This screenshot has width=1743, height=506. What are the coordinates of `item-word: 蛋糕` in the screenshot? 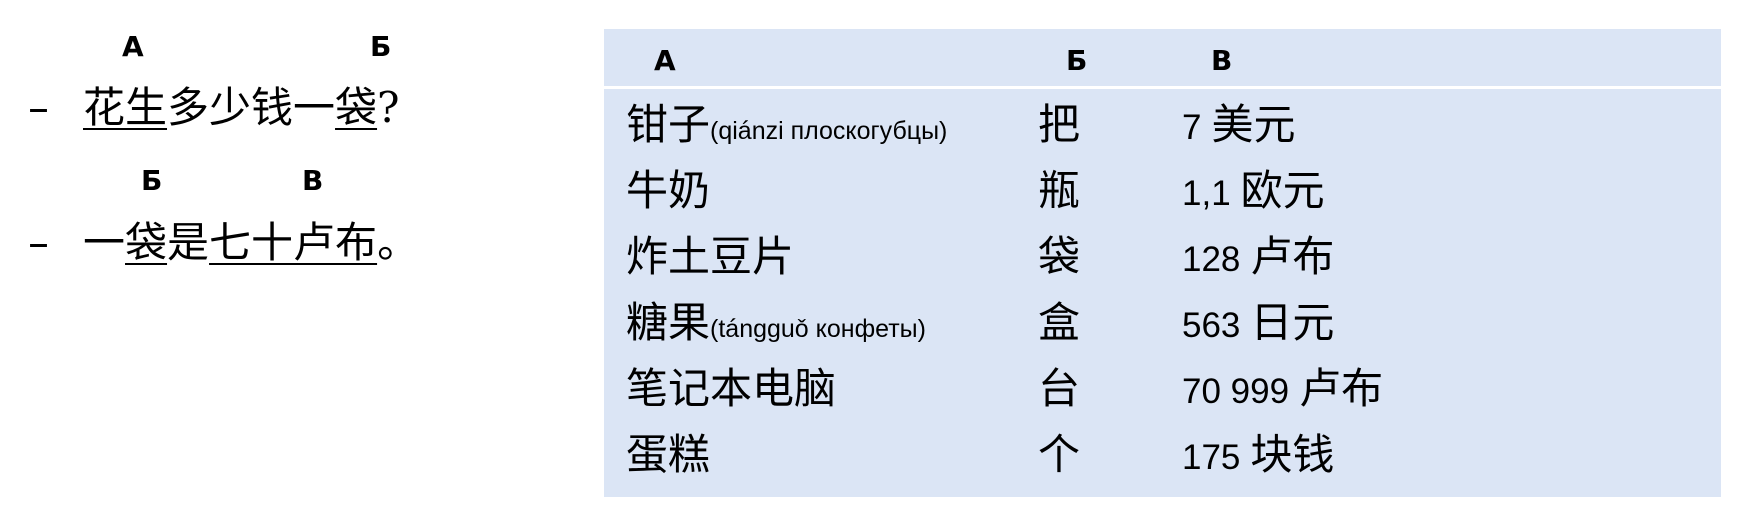 It's located at (668, 454).